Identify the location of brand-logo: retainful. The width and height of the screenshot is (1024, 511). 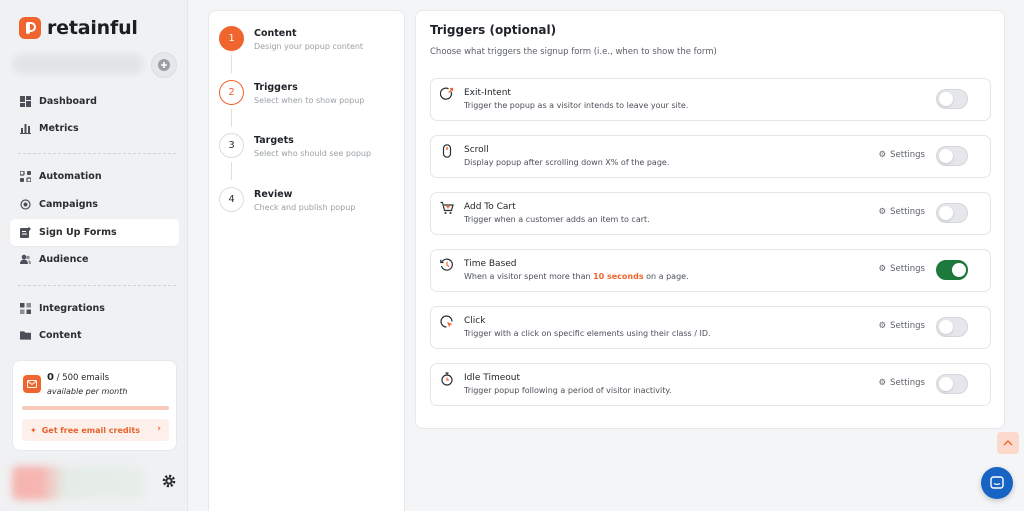
(78, 28).